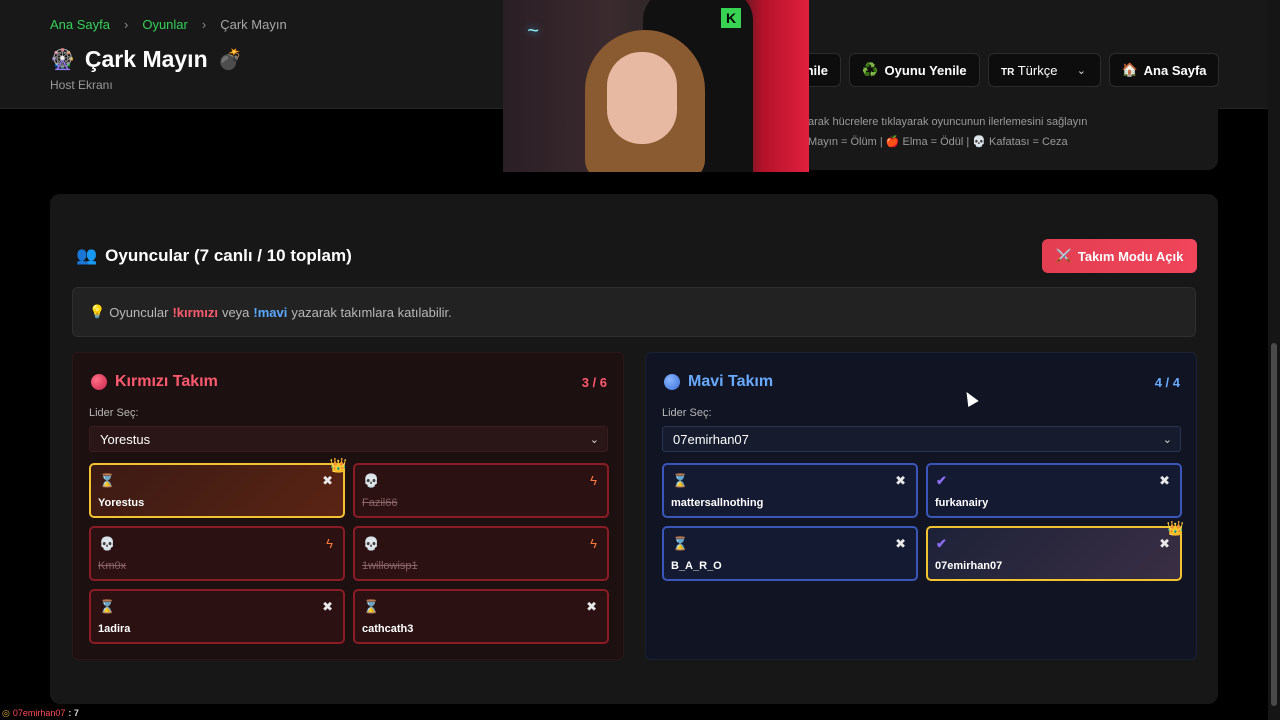 This screenshot has height=720, width=1280. What do you see at coordinates (696, 566) in the screenshot?
I see `player-name: B_A_R_O` at bounding box center [696, 566].